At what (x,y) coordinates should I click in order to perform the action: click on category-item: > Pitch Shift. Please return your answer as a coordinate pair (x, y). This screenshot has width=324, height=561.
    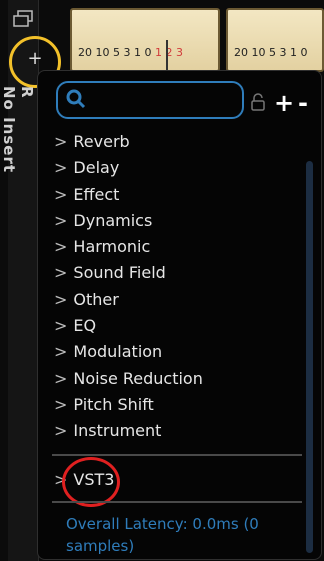
    Looking at the image, I should click on (174, 405).